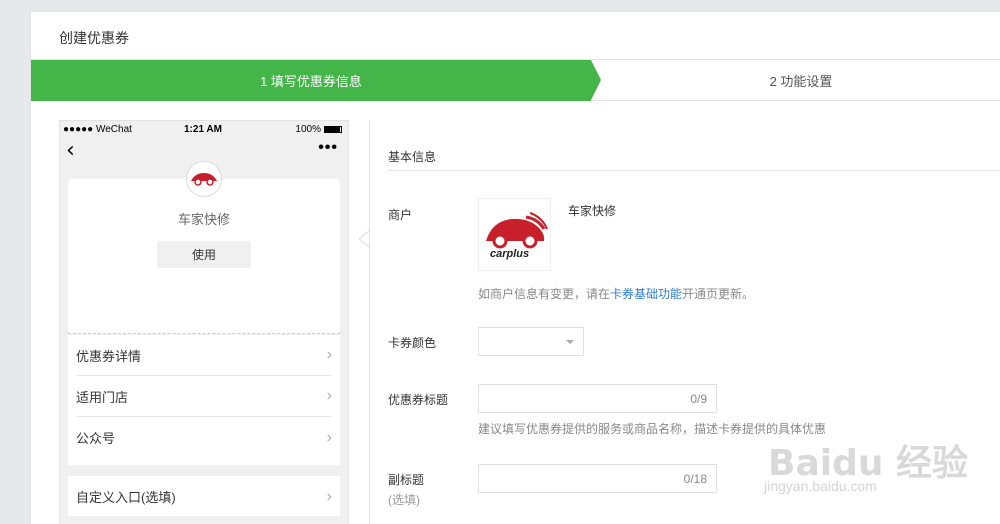  What do you see at coordinates (412, 343) in the screenshot?
I see `color-label: 卡券颜色` at bounding box center [412, 343].